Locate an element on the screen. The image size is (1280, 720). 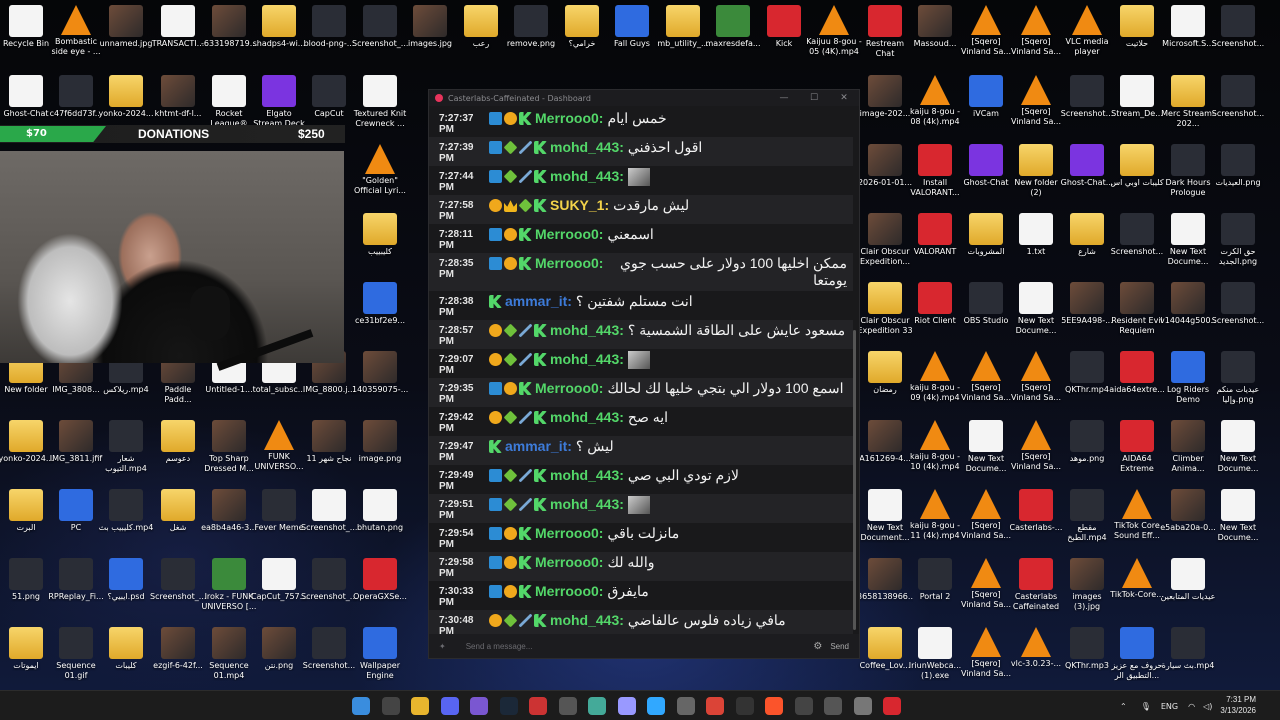
desktop-icon: New folder (2) is located at coordinates (1036, 178).